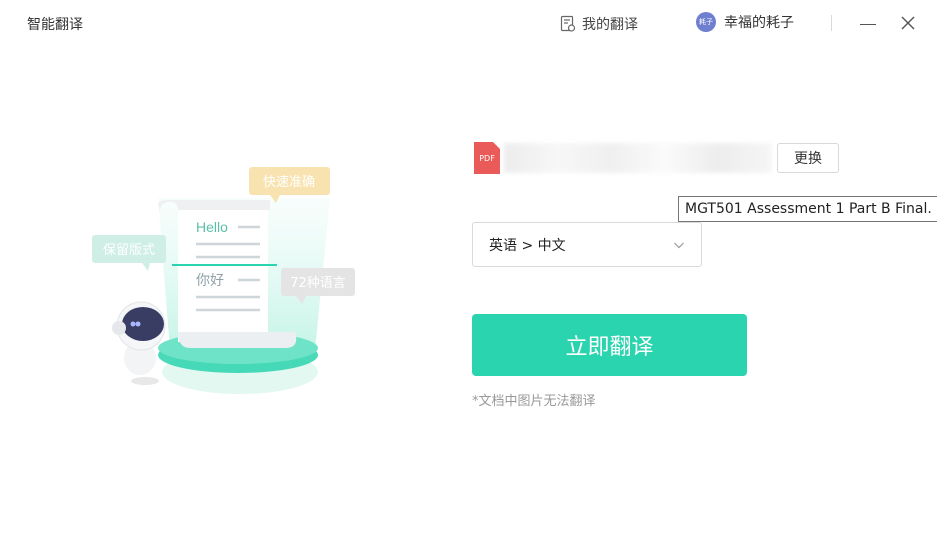 Image resolution: width=937 pixels, height=555 pixels. What do you see at coordinates (143, 324) in the screenshot?
I see `robot-visor` at bounding box center [143, 324].